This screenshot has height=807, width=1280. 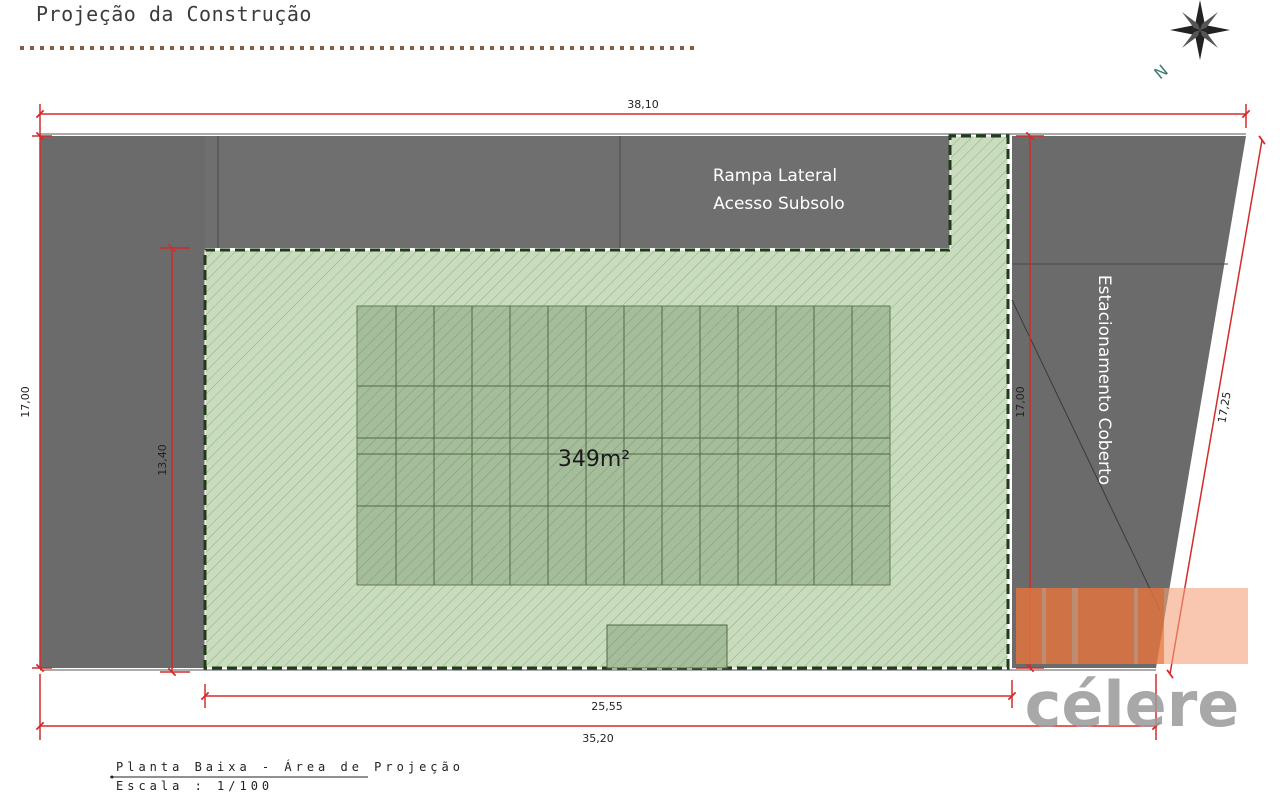 What do you see at coordinates (25, 402) in the screenshot?
I see `dim-left-height: 17,00` at bounding box center [25, 402].